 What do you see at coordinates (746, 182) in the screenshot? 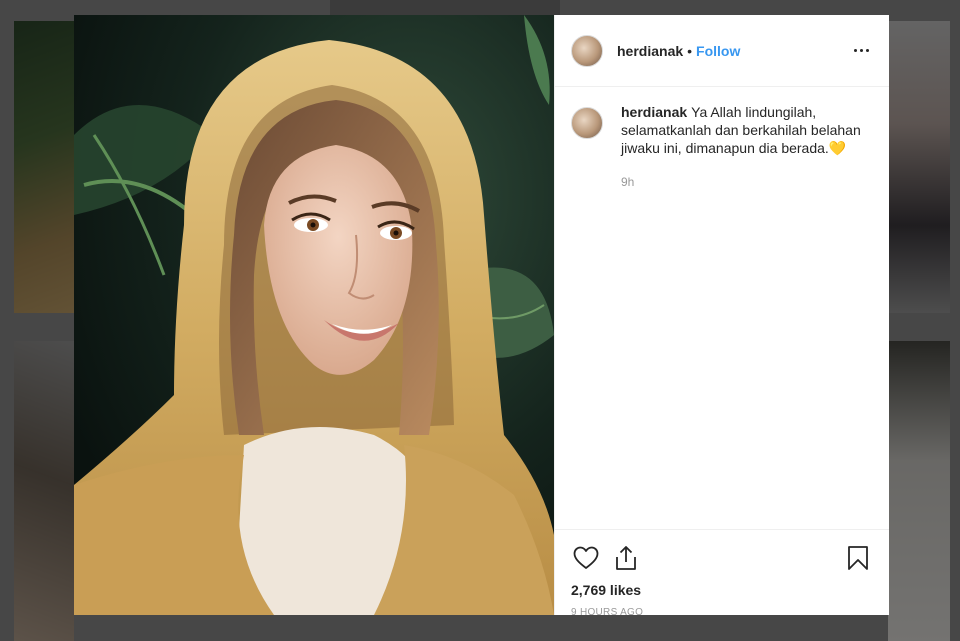
I see `caption-timestamp: 9h` at bounding box center [746, 182].